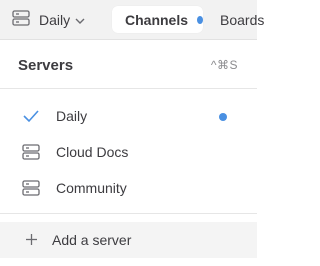 This screenshot has width=320, height=266. I want to click on server-item-daily: Daily, so click(128, 116).